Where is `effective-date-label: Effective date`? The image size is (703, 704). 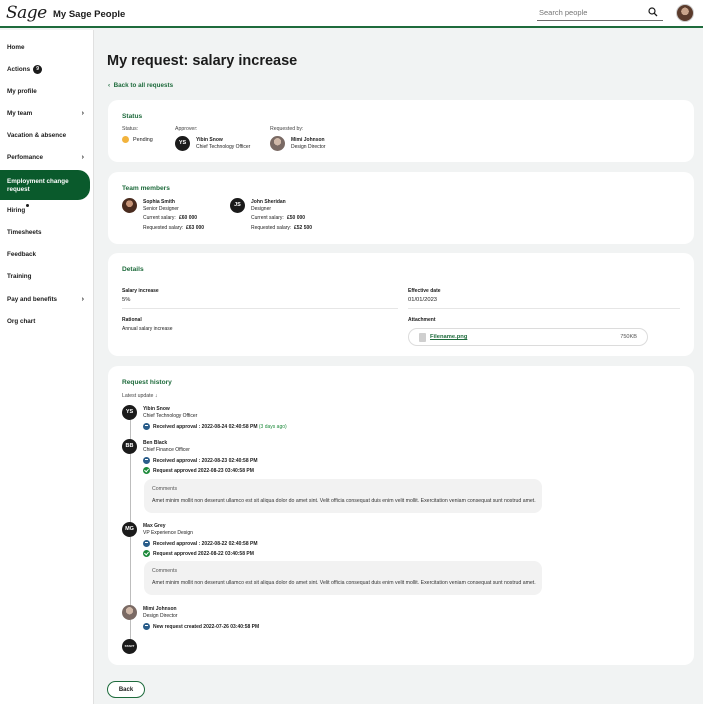
effective-date-label: Effective date is located at coordinates (424, 291).